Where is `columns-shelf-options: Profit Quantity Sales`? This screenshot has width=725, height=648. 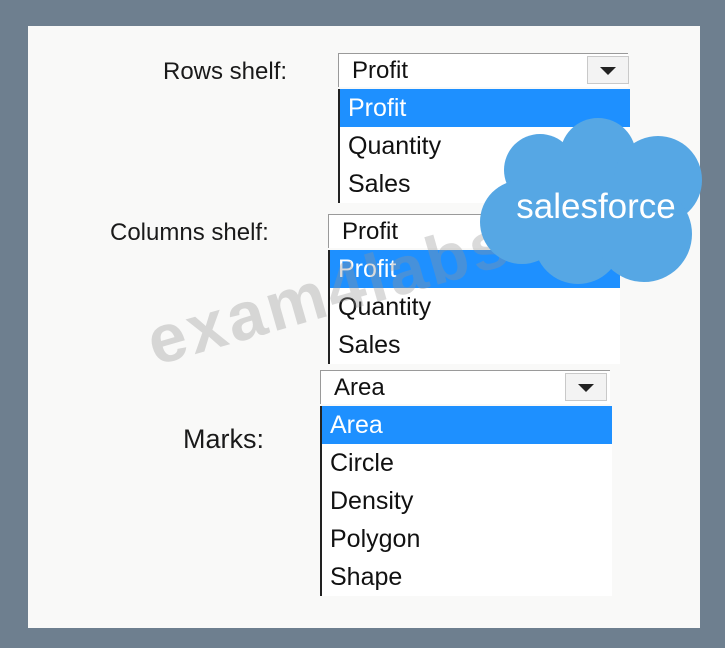 columns-shelf-options: Profit Quantity Sales is located at coordinates (474, 307).